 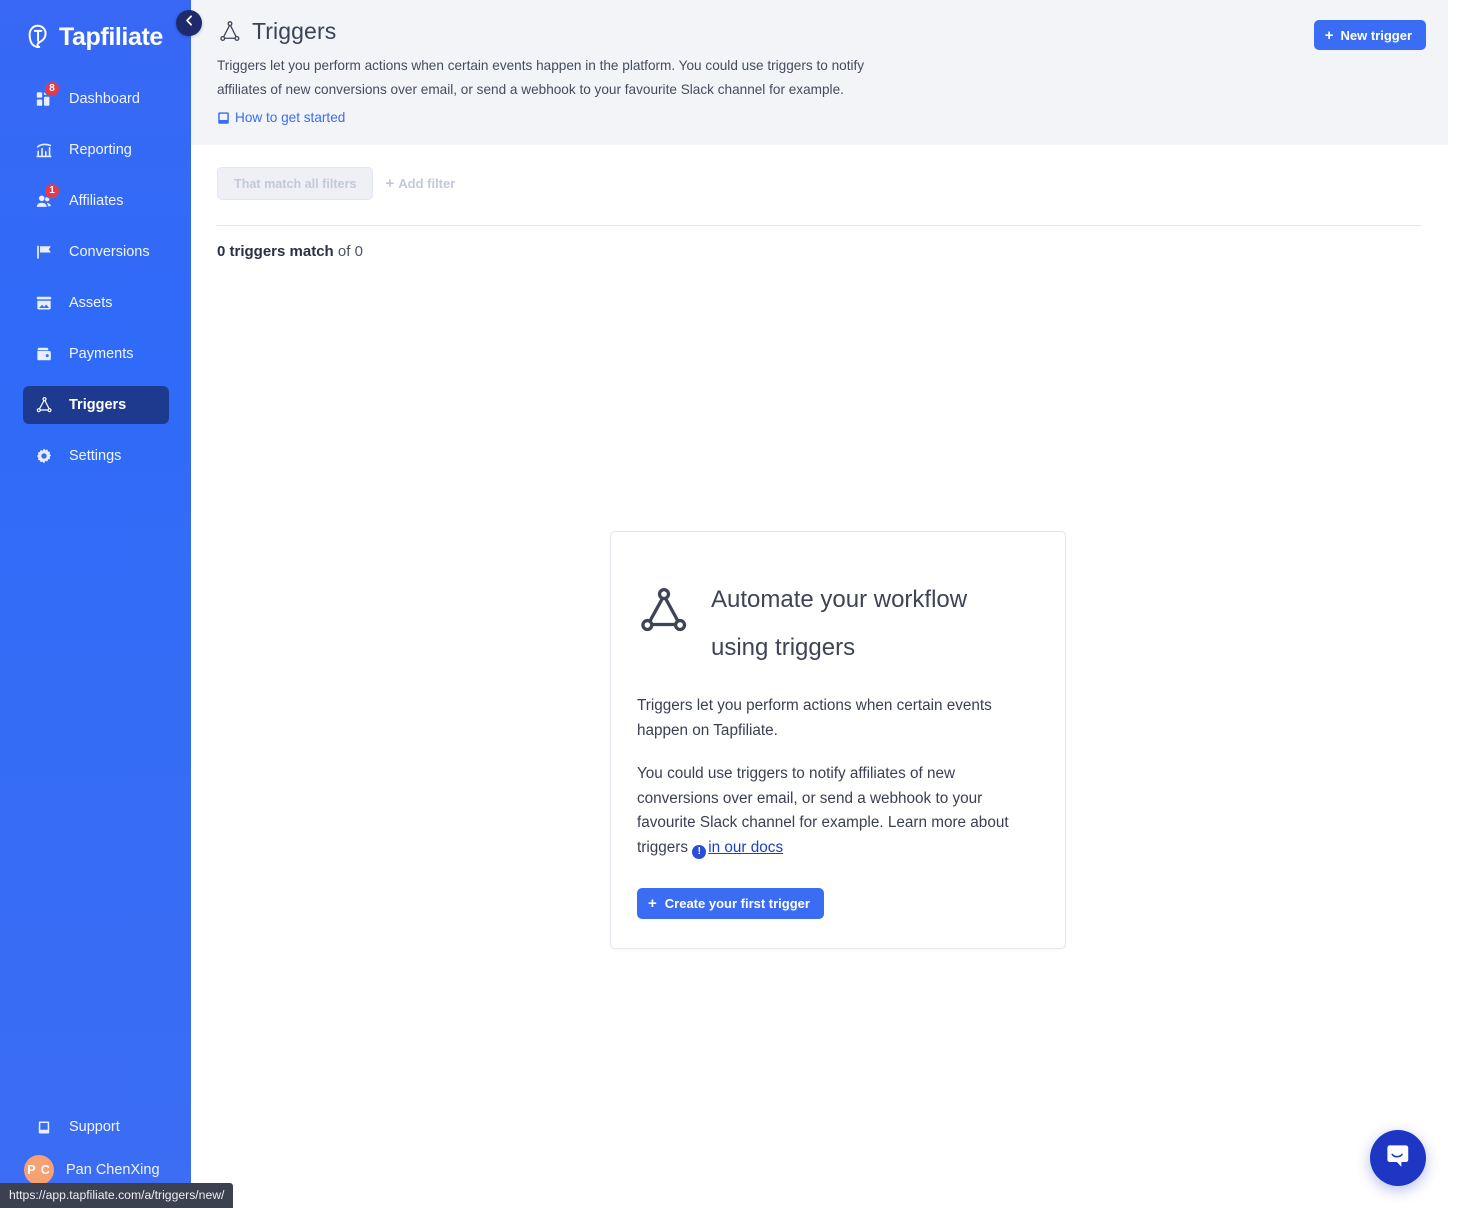 What do you see at coordinates (737, 903) in the screenshot?
I see `create-first-trigger-label: Create your first trigger` at bounding box center [737, 903].